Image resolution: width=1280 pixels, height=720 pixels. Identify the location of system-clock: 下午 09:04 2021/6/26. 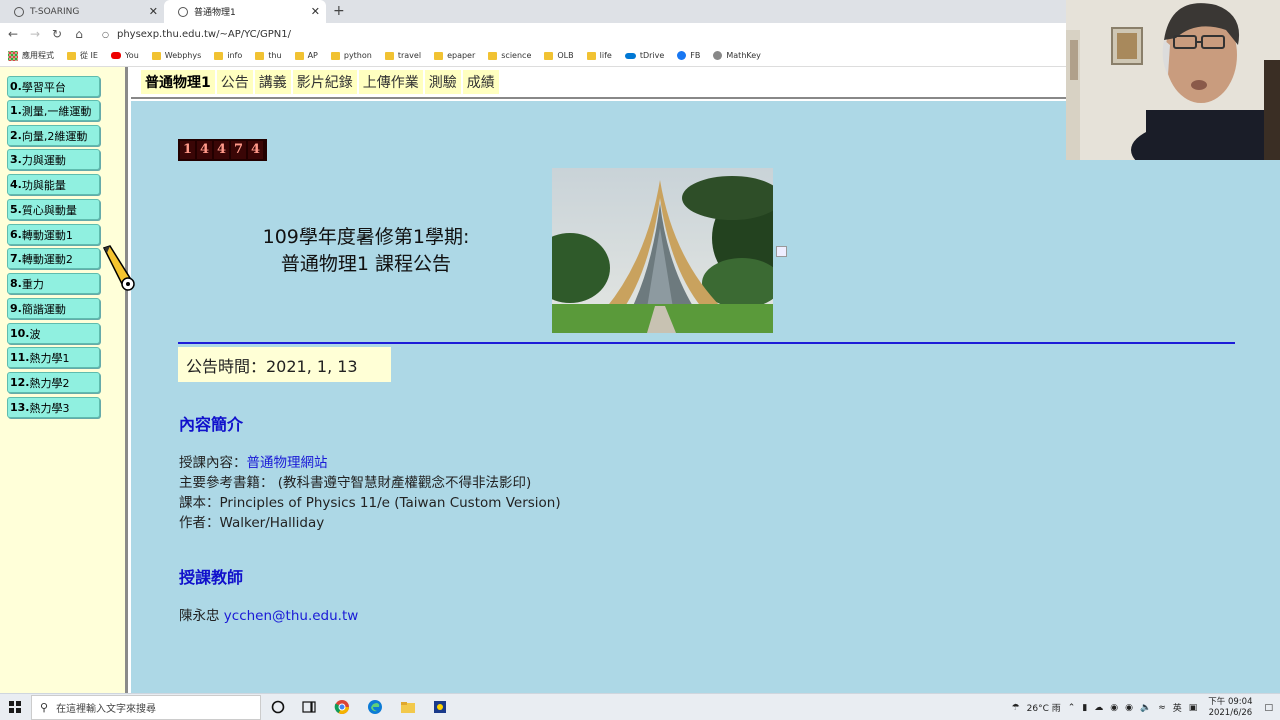
(1230, 708).